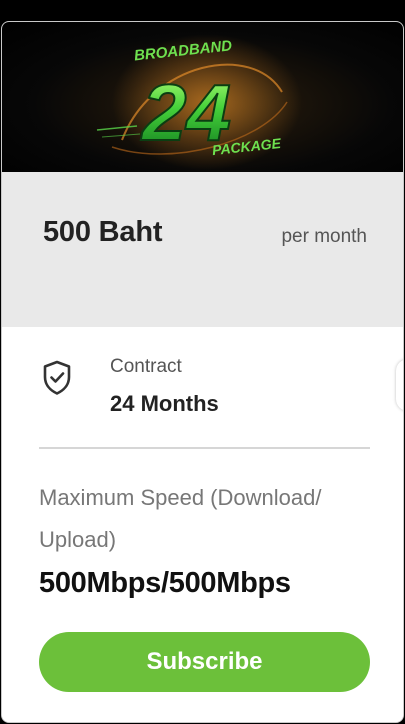  Describe the element at coordinates (180, 518) in the screenshot. I see `speed-label: Maximum Speed (Download/ Upload)` at that location.